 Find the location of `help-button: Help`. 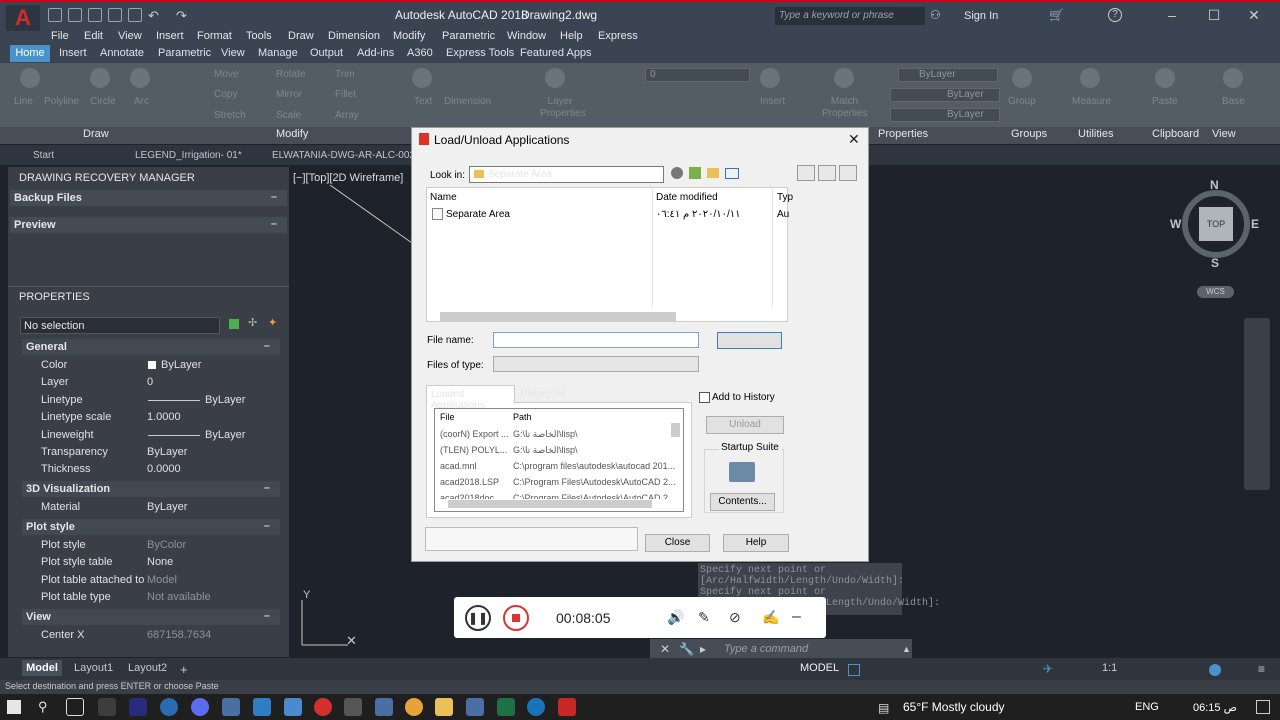

help-button: Help is located at coordinates (756, 543).